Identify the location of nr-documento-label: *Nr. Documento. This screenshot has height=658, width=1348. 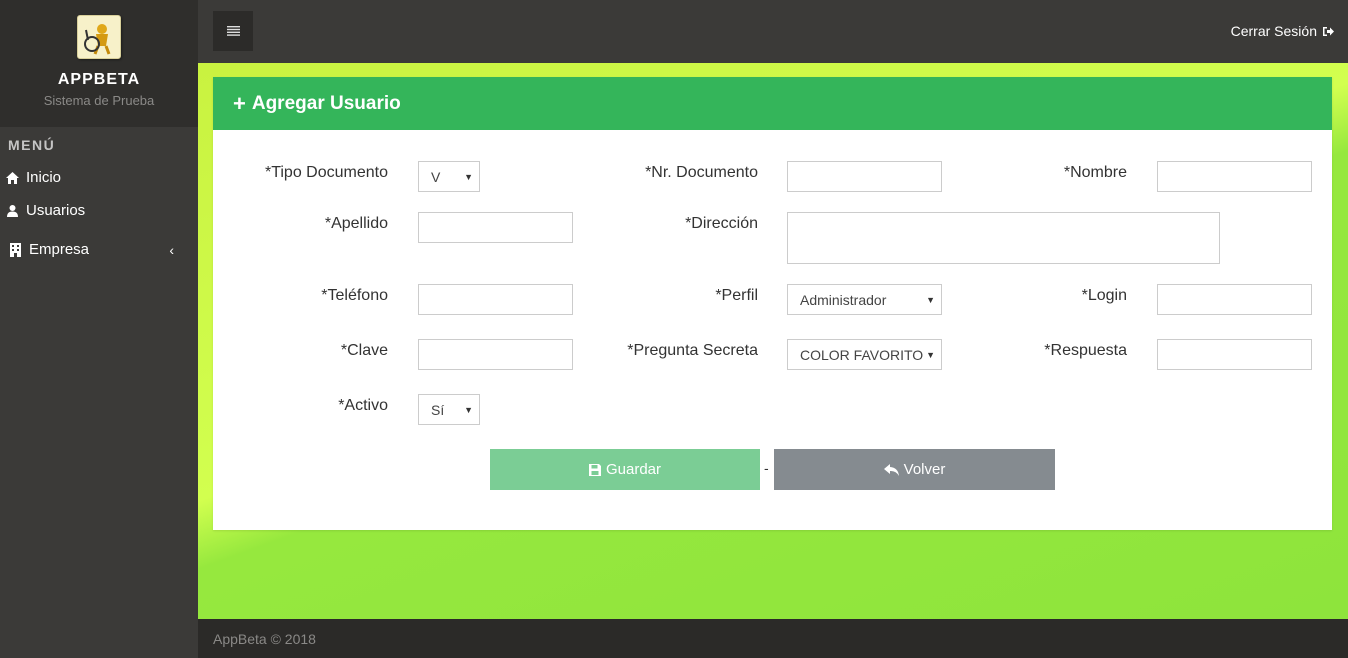
(701, 172).